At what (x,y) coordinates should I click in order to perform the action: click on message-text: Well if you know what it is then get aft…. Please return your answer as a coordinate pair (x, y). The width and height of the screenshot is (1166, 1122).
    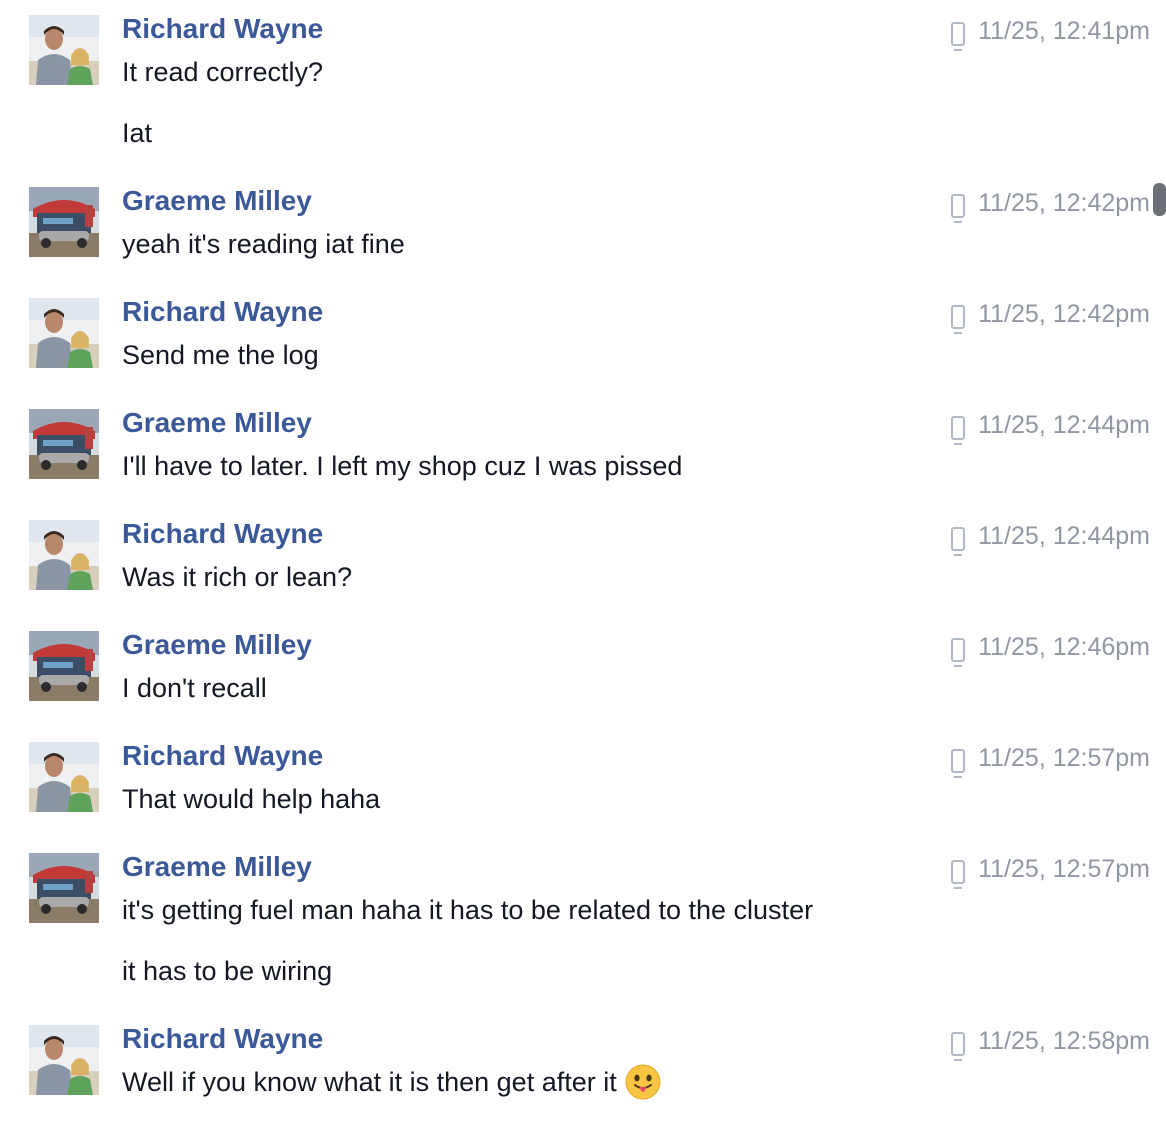
    Looking at the image, I should click on (391, 1082).